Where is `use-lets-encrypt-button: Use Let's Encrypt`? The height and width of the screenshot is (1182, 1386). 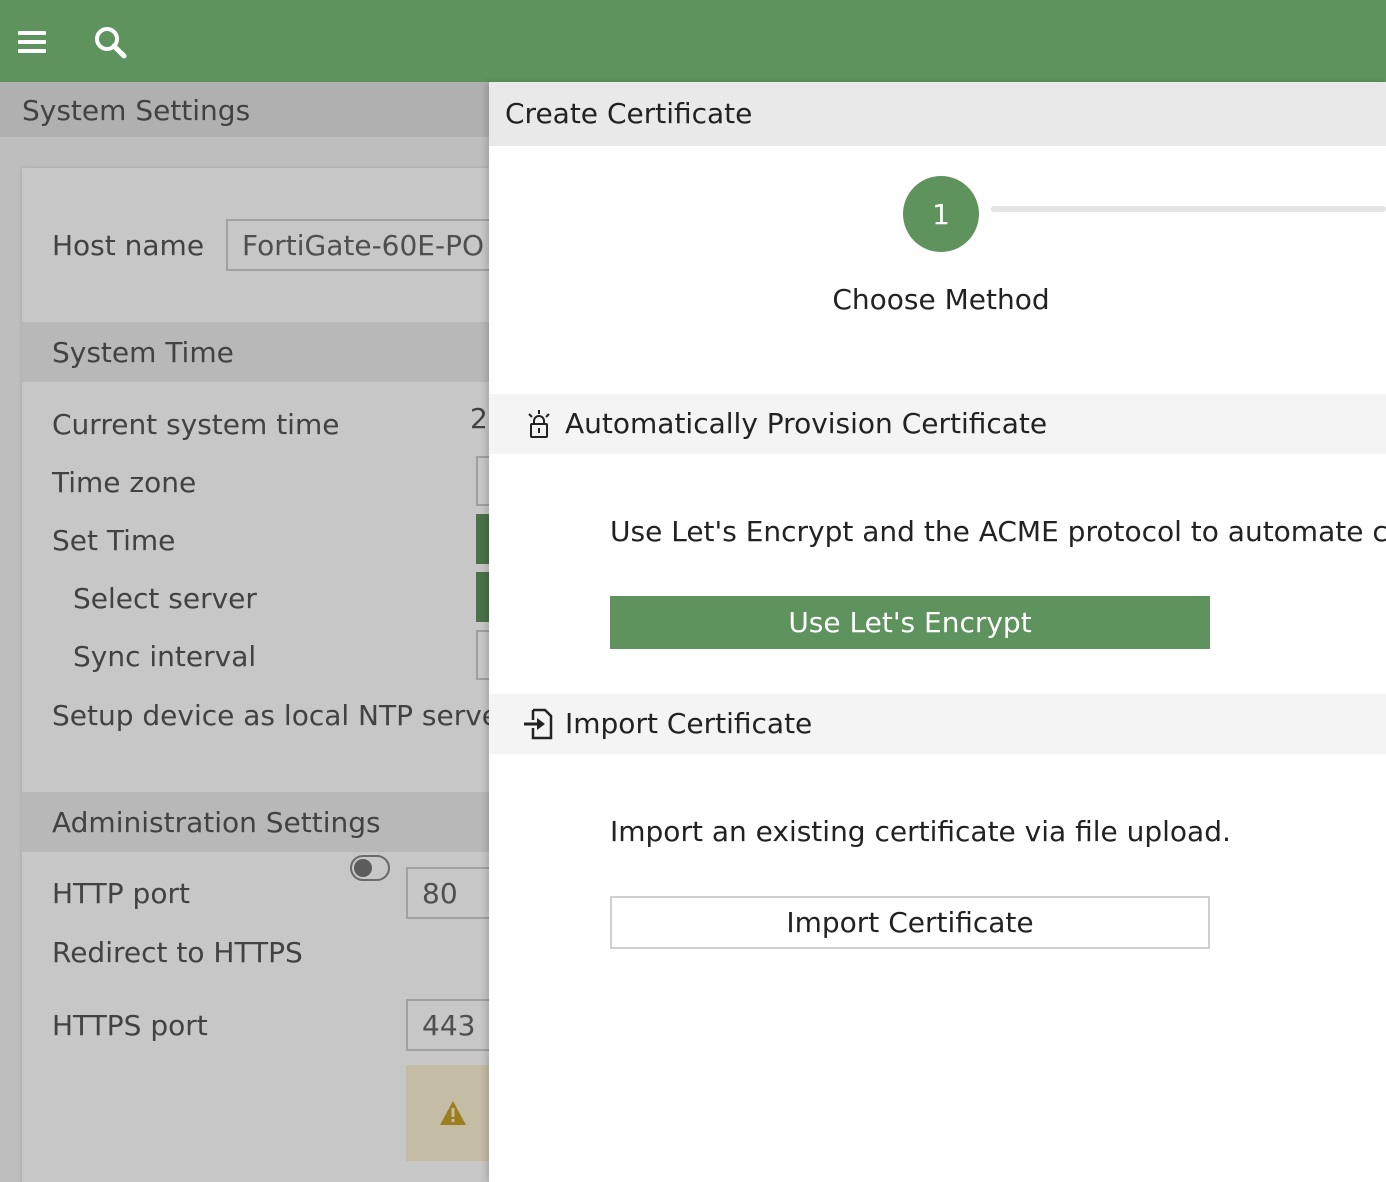 use-lets-encrypt-button: Use Let's Encrypt is located at coordinates (910, 622).